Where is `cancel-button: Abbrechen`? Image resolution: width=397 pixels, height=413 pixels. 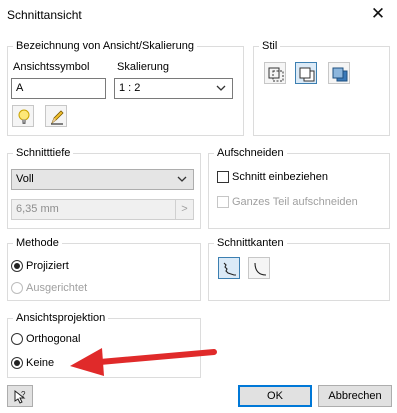
cancel-button: Abbrechen is located at coordinates (355, 396).